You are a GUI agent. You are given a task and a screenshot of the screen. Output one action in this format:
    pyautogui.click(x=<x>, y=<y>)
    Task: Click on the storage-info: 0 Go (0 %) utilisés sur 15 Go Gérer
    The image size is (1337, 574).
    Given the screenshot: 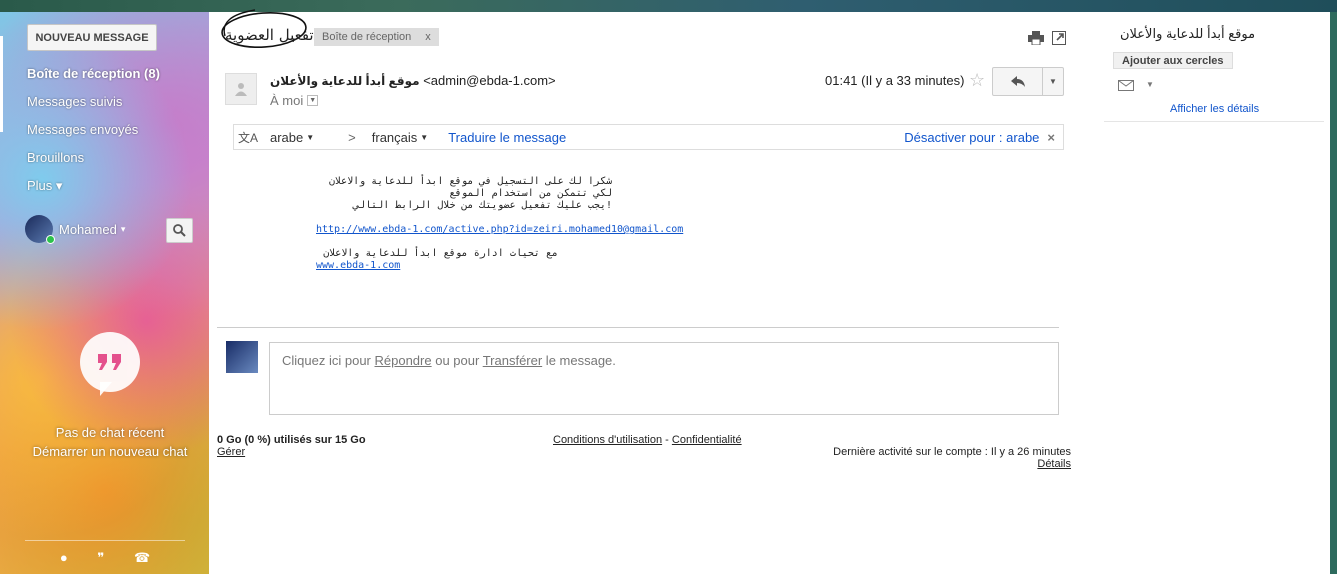 What is the action you would take?
    pyautogui.click(x=291, y=446)
    